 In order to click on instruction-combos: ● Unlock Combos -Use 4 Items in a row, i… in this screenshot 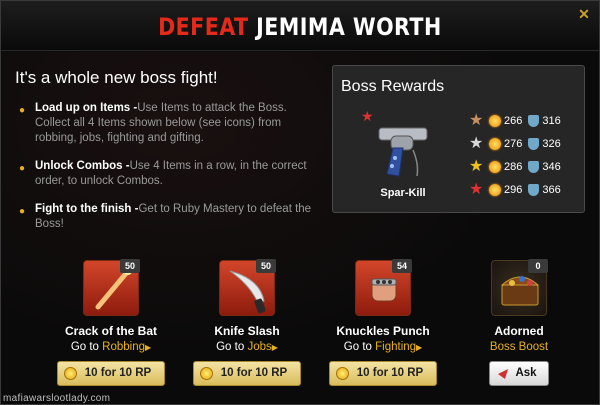, I will do `click(167, 174)`.